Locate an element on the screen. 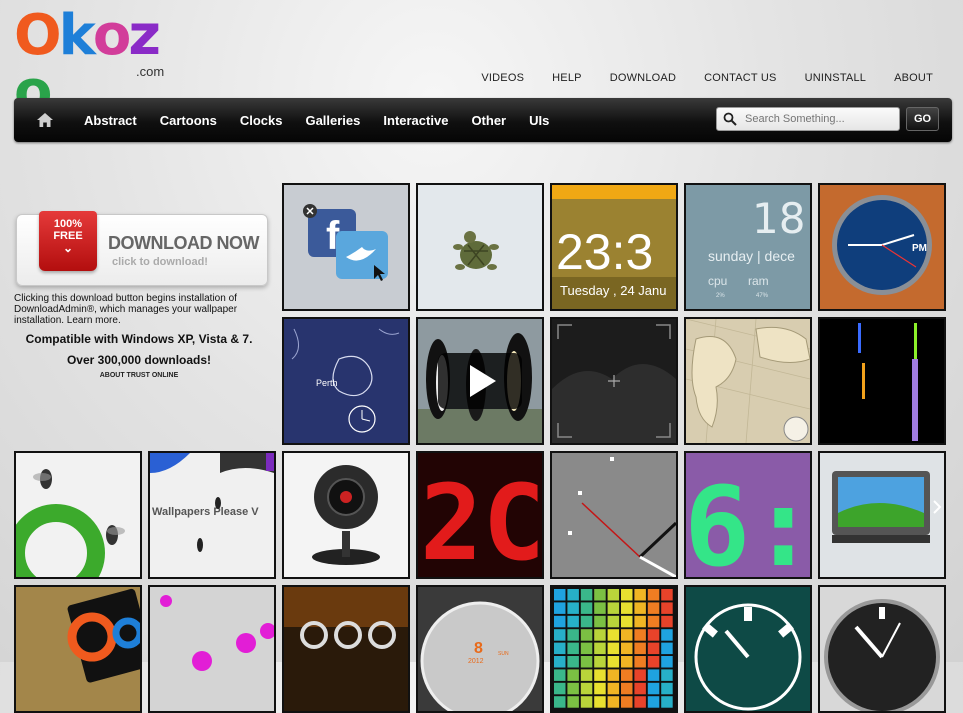 This screenshot has width=963, height=713. weather-cpu-value: 2% is located at coordinates (720, 296).